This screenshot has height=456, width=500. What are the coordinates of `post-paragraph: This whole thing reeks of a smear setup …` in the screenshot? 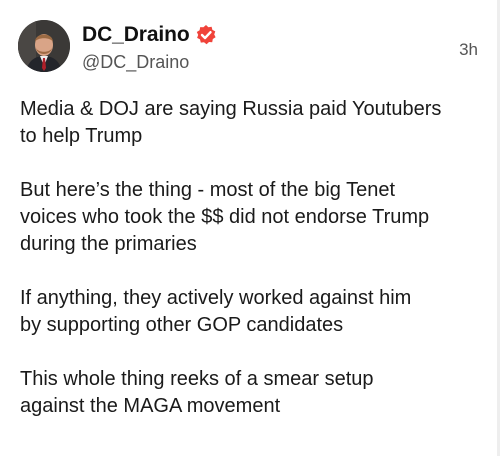 It's located at (255, 393).